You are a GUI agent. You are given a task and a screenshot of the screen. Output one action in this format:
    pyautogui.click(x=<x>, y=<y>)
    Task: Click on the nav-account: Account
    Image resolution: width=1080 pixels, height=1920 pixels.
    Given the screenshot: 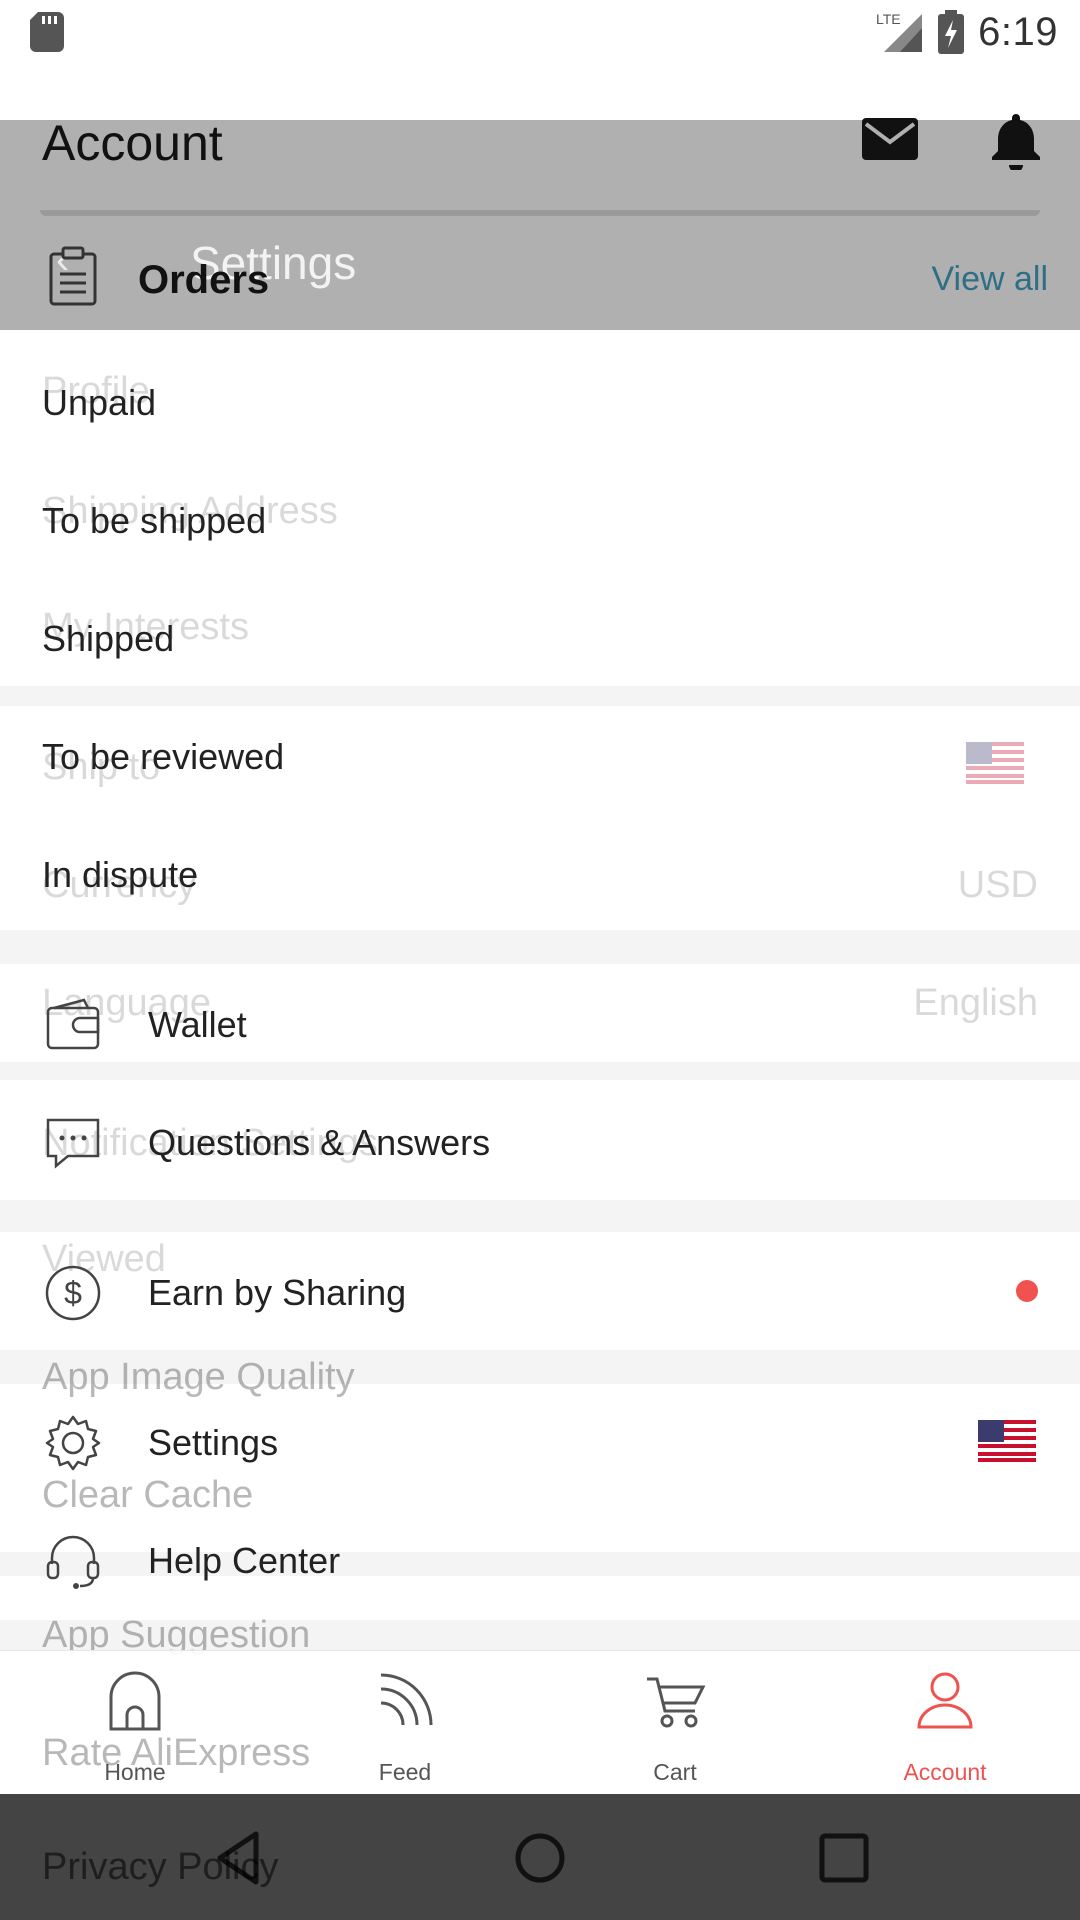 What is the action you would take?
    pyautogui.click(x=945, y=1723)
    